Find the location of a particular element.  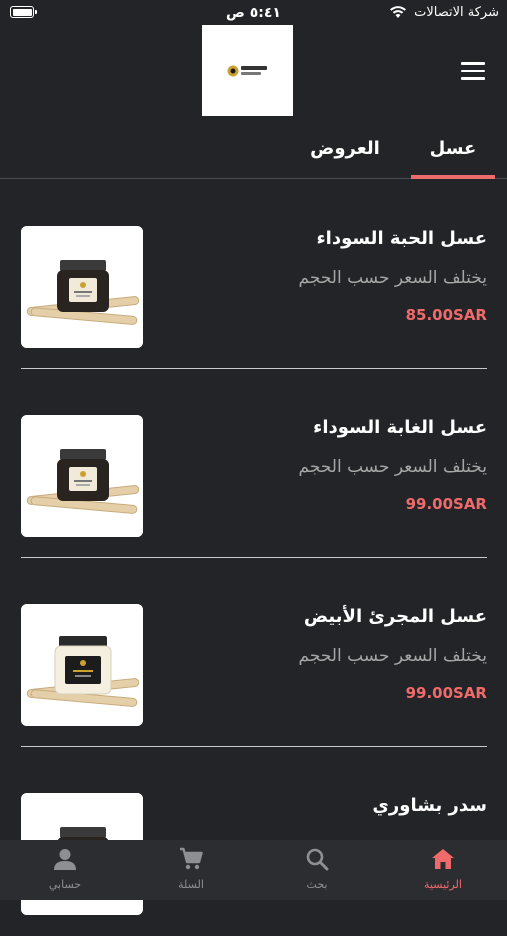

tab-offers: العروض is located at coordinates (345, 148).